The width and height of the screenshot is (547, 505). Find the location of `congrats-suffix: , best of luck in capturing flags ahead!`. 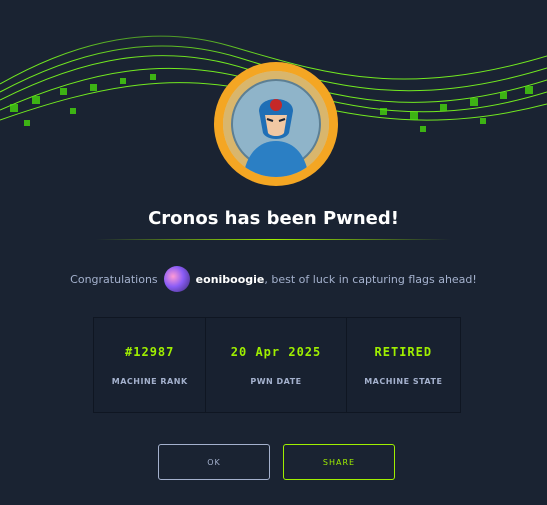

congrats-suffix: , best of luck in capturing flags ahead! is located at coordinates (370, 279).